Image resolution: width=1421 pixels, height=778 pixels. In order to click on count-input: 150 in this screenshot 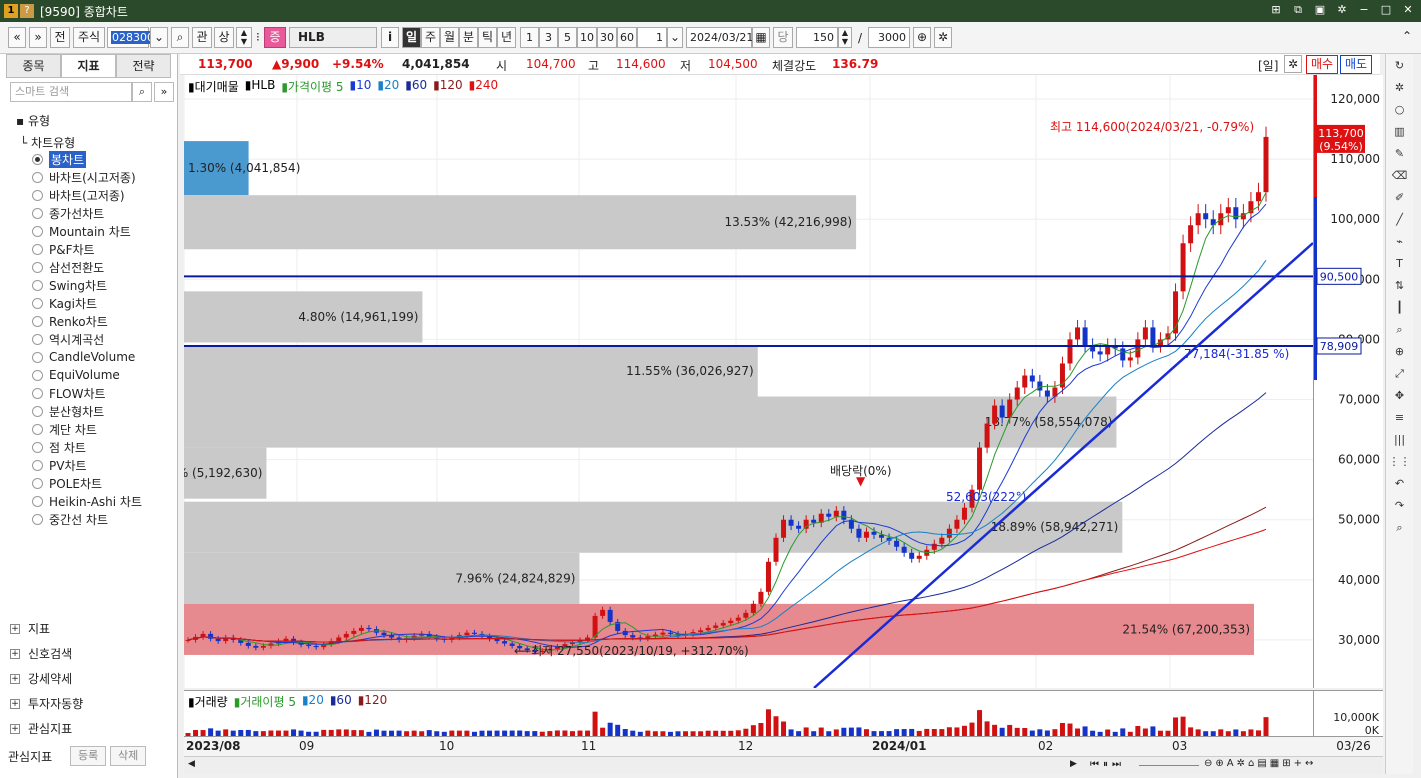, I will do `click(817, 37)`.